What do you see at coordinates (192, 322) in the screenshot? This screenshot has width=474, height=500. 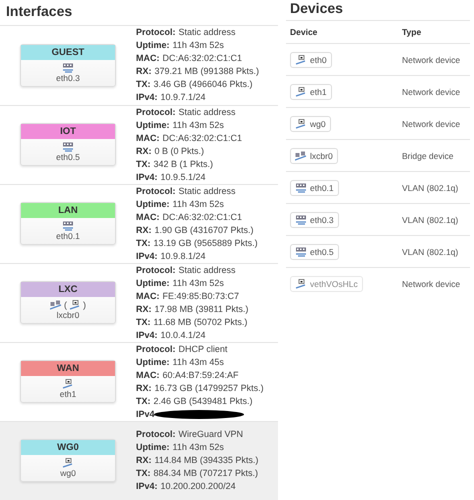 I see `status-line: TX: 11.68 MB (50702 Pkts.)` at bounding box center [192, 322].